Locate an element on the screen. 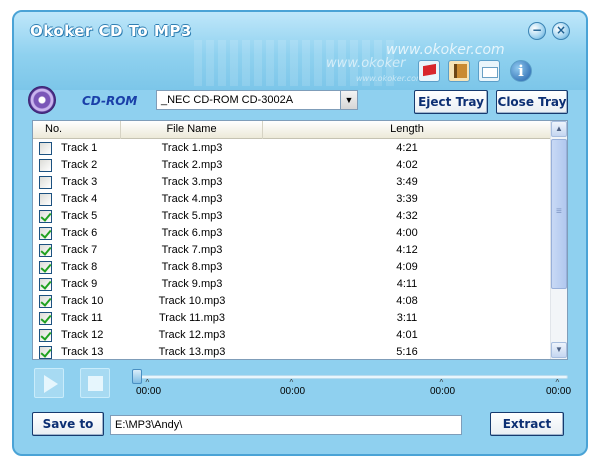 The image size is (600, 468). track-number: Track 5 is located at coordinates (79, 216).